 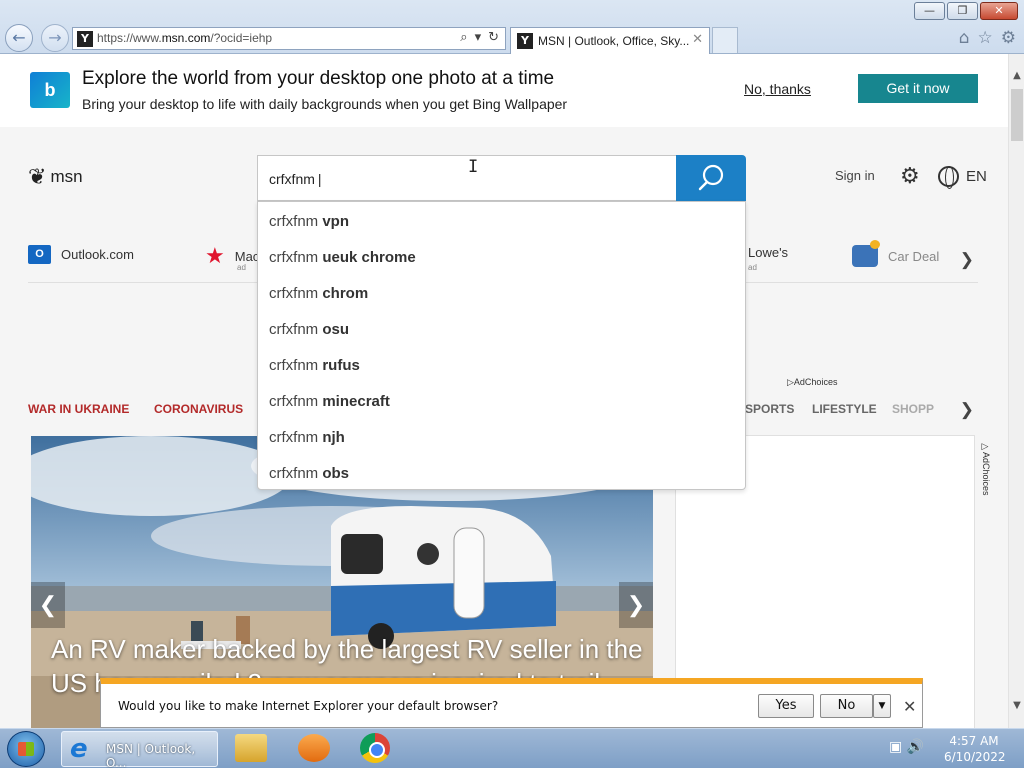 I want to click on no-options-dropdown: ▼, so click(x=882, y=706).